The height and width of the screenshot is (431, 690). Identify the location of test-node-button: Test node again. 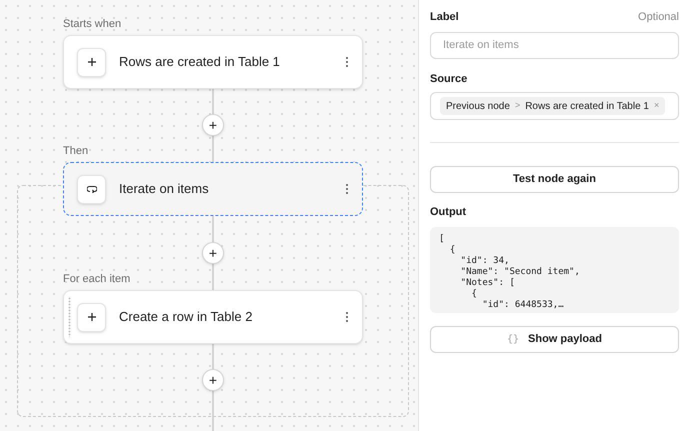
(554, 179).